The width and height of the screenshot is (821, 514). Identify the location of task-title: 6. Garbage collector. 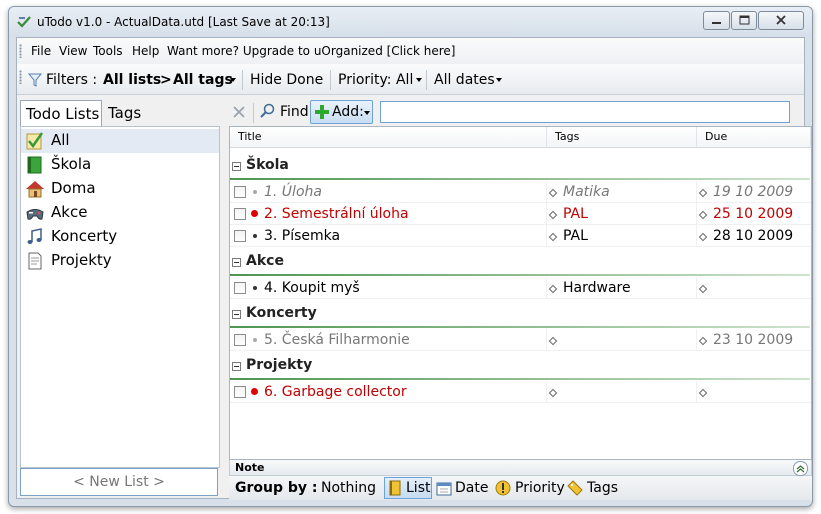
(335, 392).